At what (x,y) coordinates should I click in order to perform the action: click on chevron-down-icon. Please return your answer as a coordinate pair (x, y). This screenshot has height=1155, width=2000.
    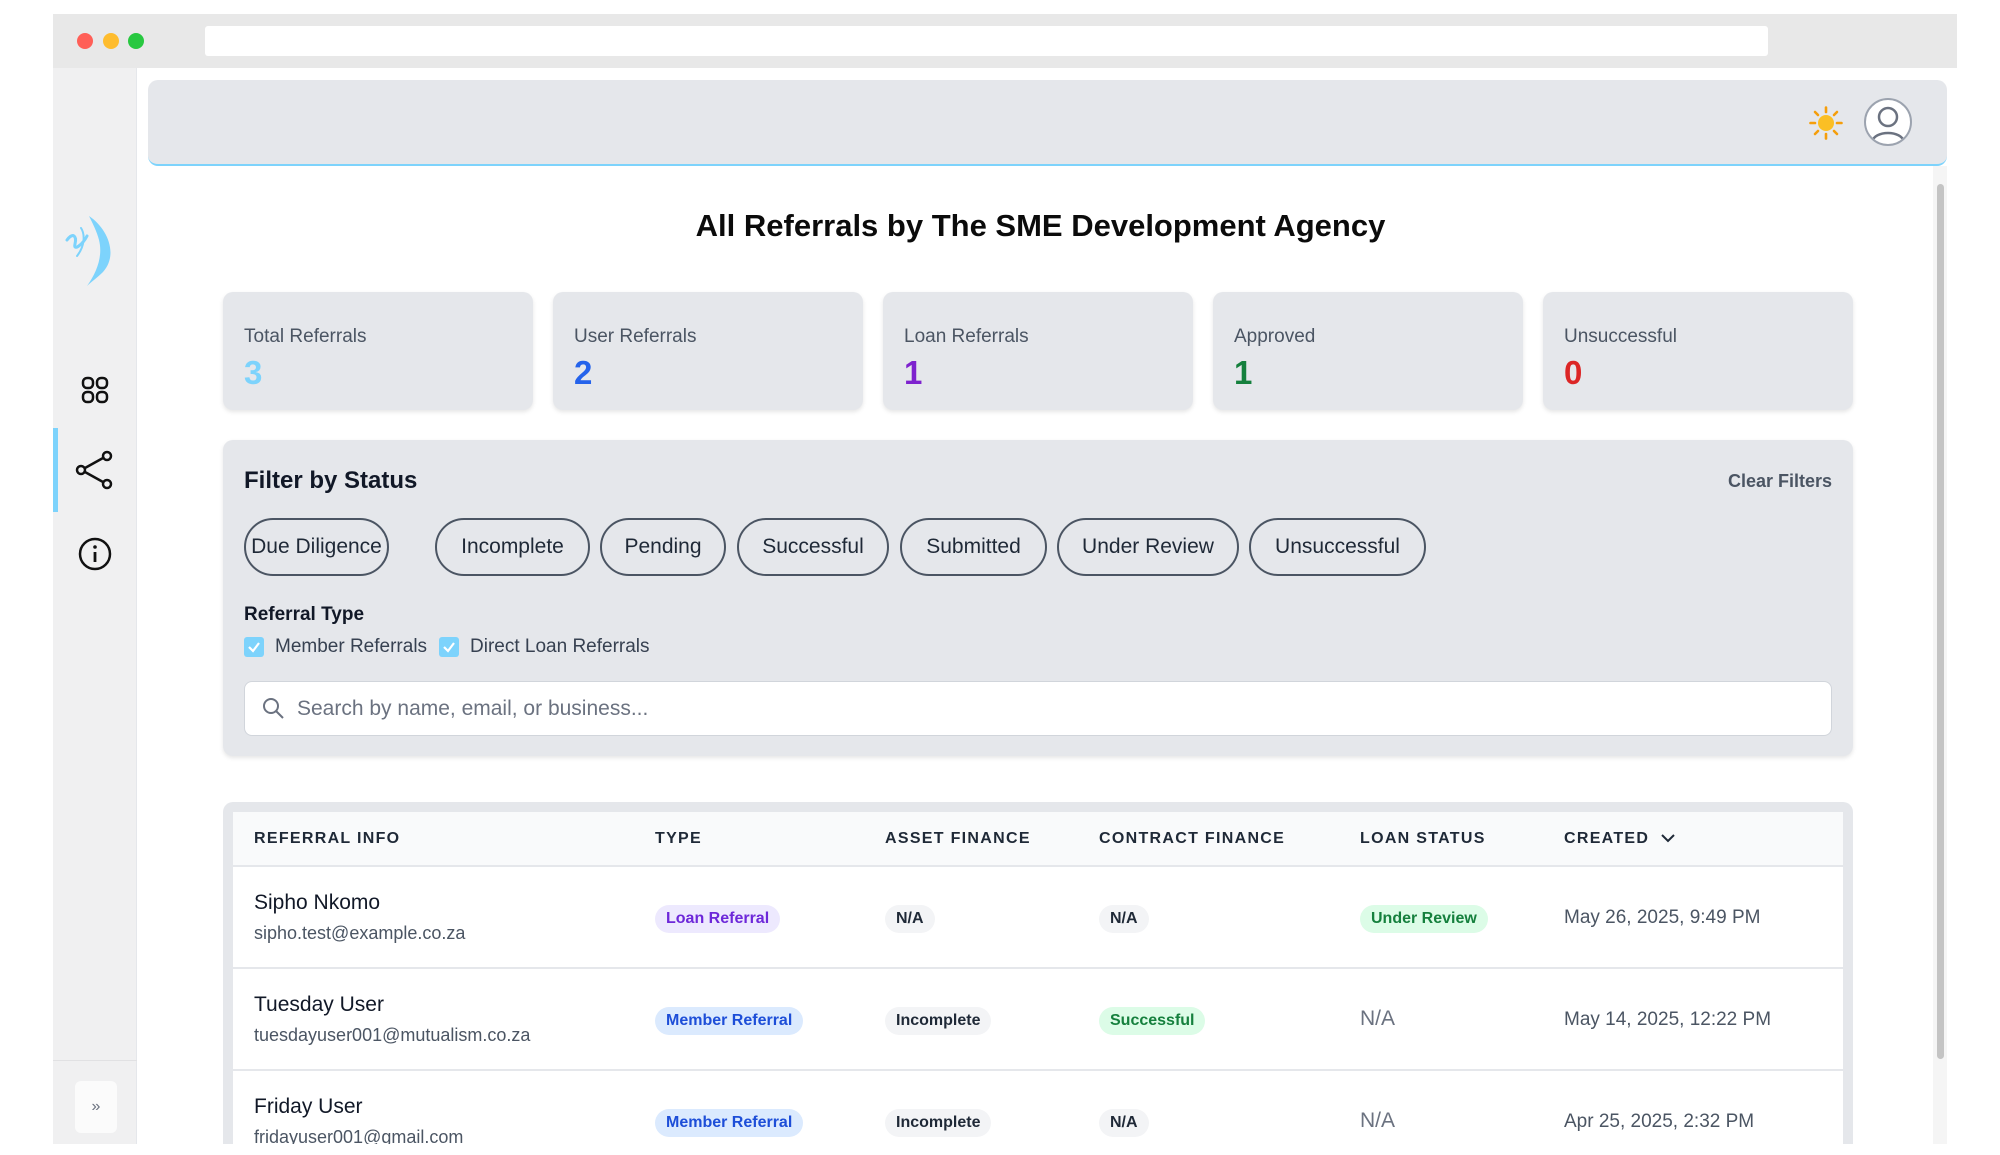
    Looking at the image, I should click on (1668, 838).